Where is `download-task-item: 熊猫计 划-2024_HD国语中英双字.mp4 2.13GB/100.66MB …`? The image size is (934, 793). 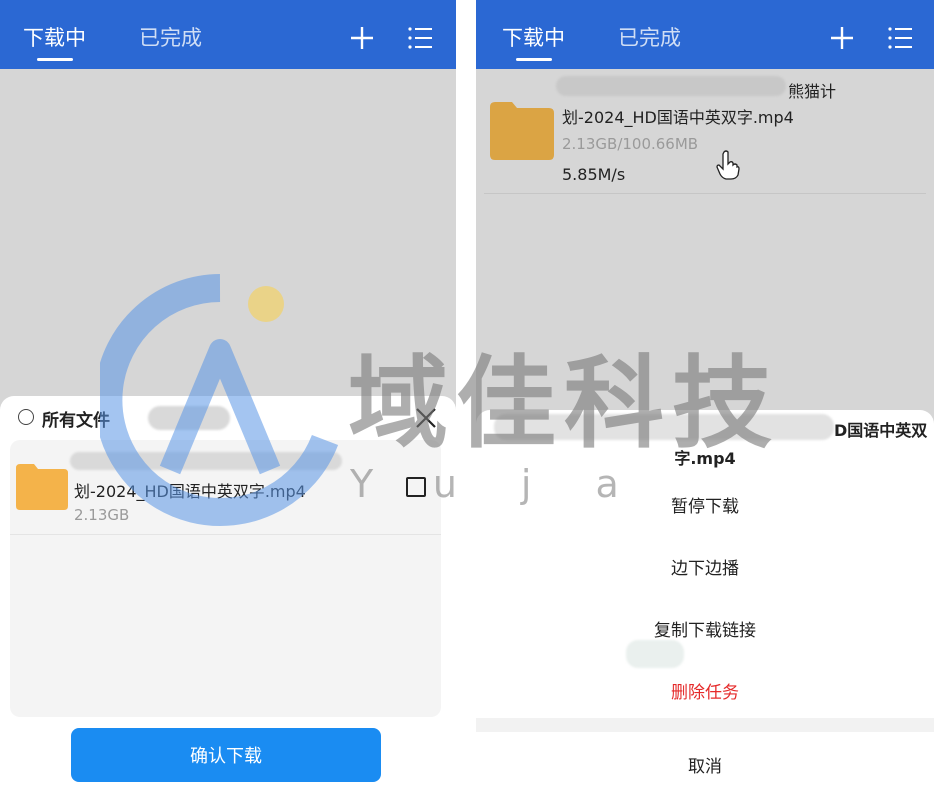
download-task-item: 熊猫计 划-2024_HD国语中英双字.mp4 2.13GB/100.66MB … is located at coordinates (705, 132).